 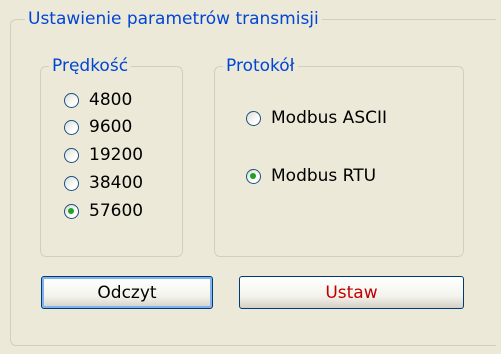 What do you see at coordinates (111, 127) in the screenshot?
I see `speed-option-label: 9600` at bounding box center [111, 127].